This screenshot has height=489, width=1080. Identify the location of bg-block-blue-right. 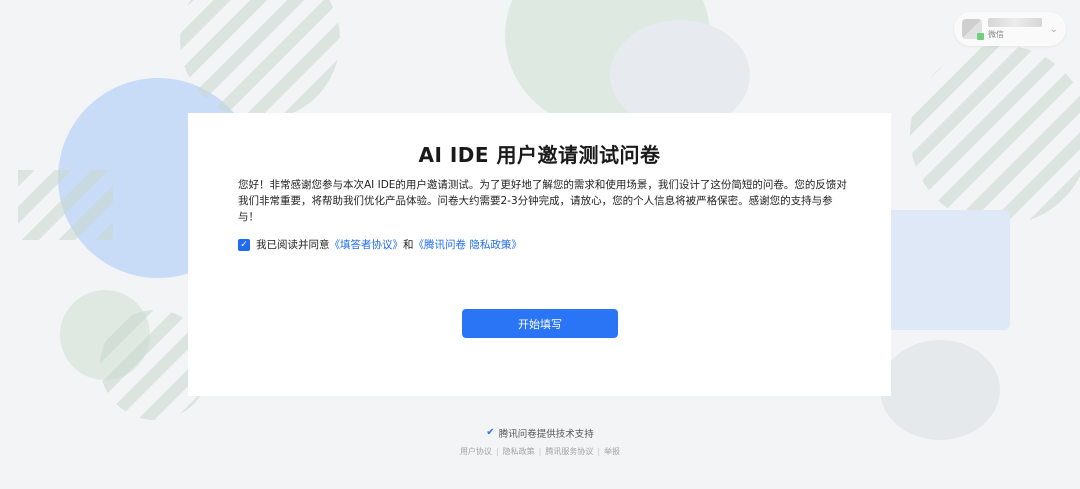
(945, 270).